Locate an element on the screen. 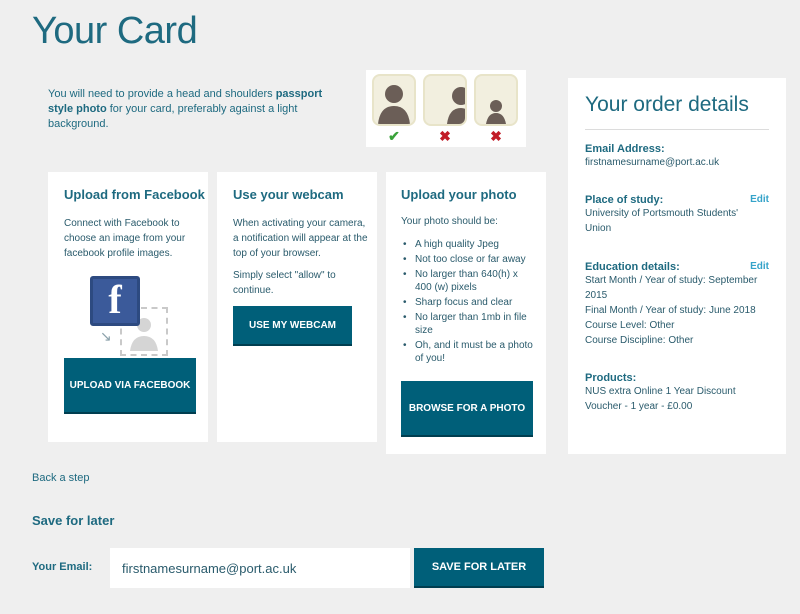 This screenshot has height=614, width=800. list-item: No larger than 1mb in file size is located at coordinates (468, 324).